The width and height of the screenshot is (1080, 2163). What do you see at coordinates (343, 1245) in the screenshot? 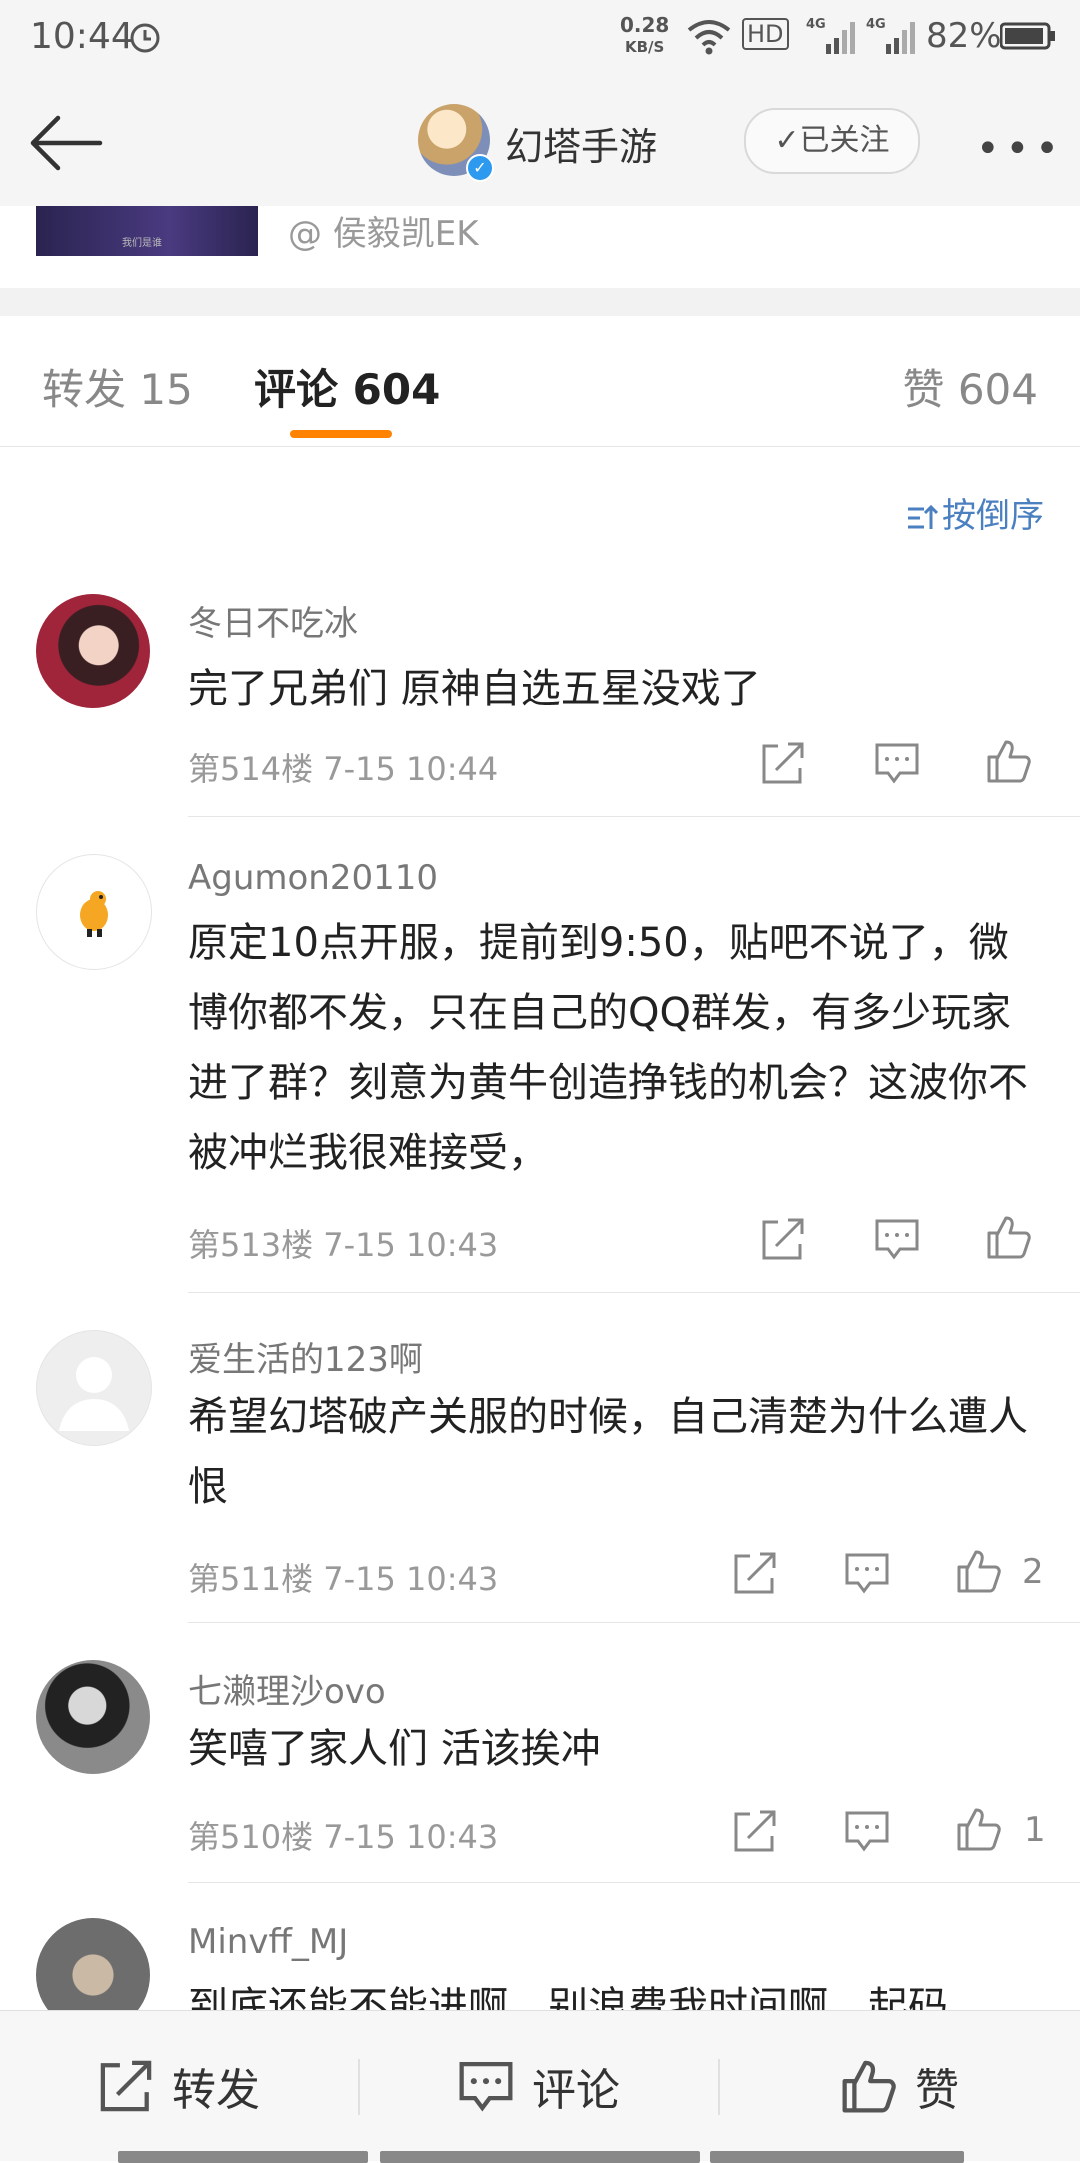
I see `comment-floor-time: 第513楼 7-15 10:43` at bounding box center [343, 1245].